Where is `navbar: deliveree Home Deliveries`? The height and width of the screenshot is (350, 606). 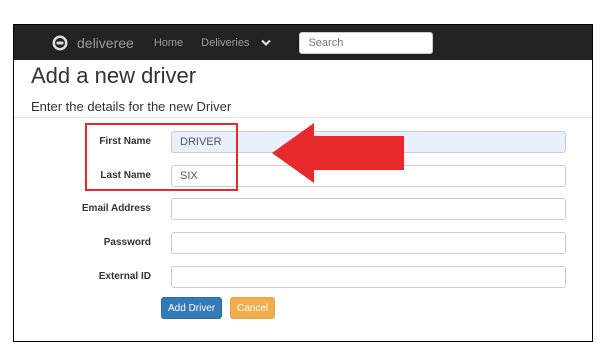
navbar: deliveree Home Deliveries is located at coordinates (303, 42).